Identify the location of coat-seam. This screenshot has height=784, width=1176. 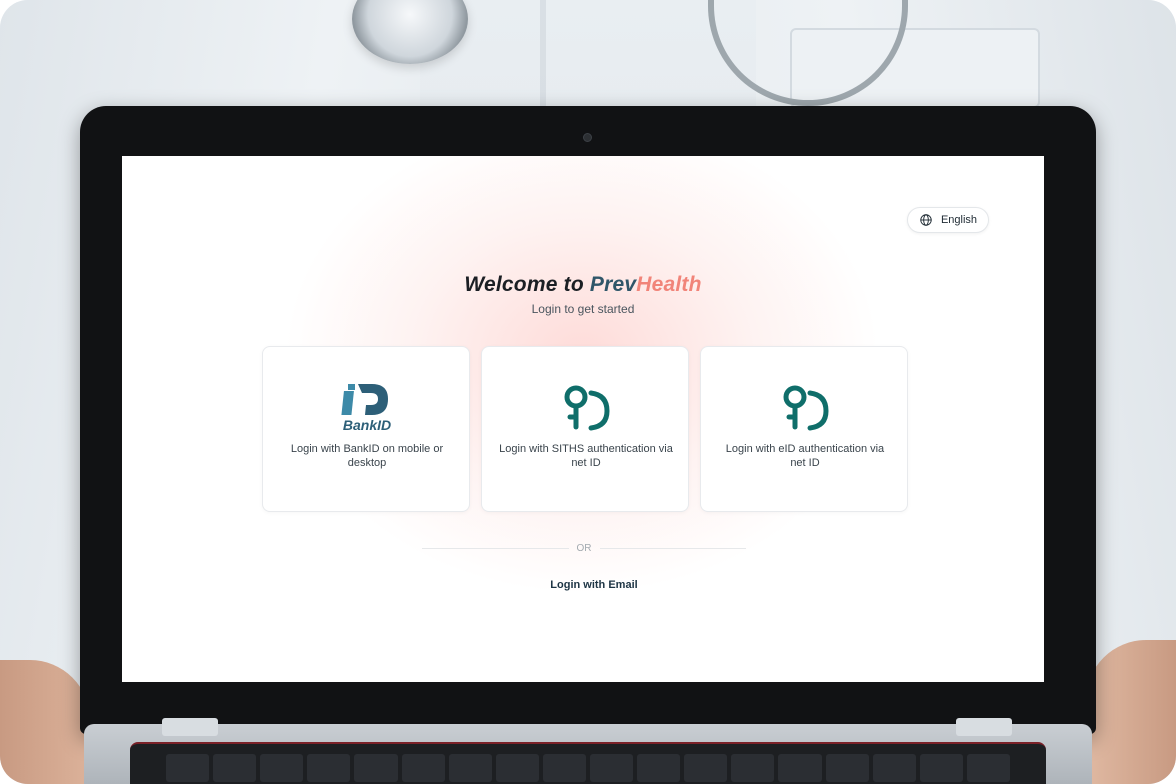
(543, 55).